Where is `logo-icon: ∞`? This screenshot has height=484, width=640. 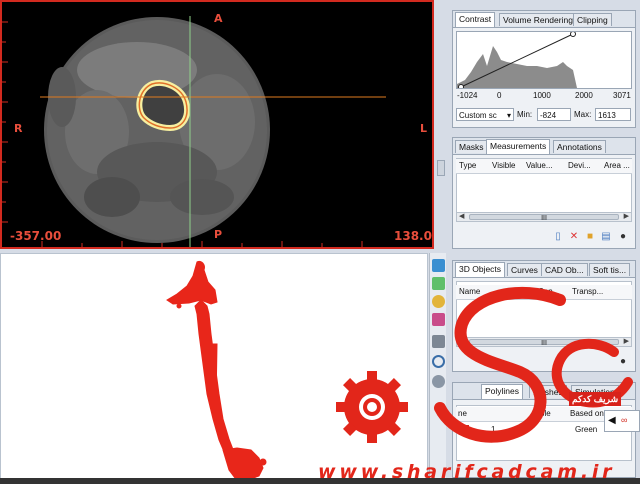
logo-icon: ∞ is located at coordinates (624, 420).